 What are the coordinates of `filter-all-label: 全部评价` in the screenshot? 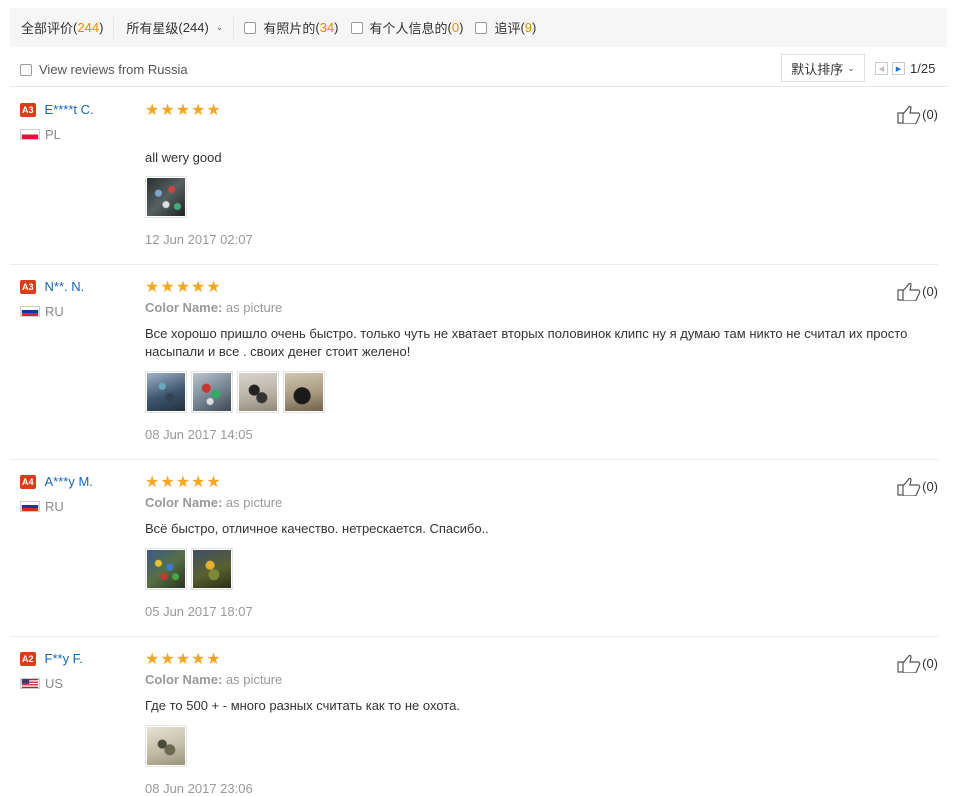 It's located at (47, 28).